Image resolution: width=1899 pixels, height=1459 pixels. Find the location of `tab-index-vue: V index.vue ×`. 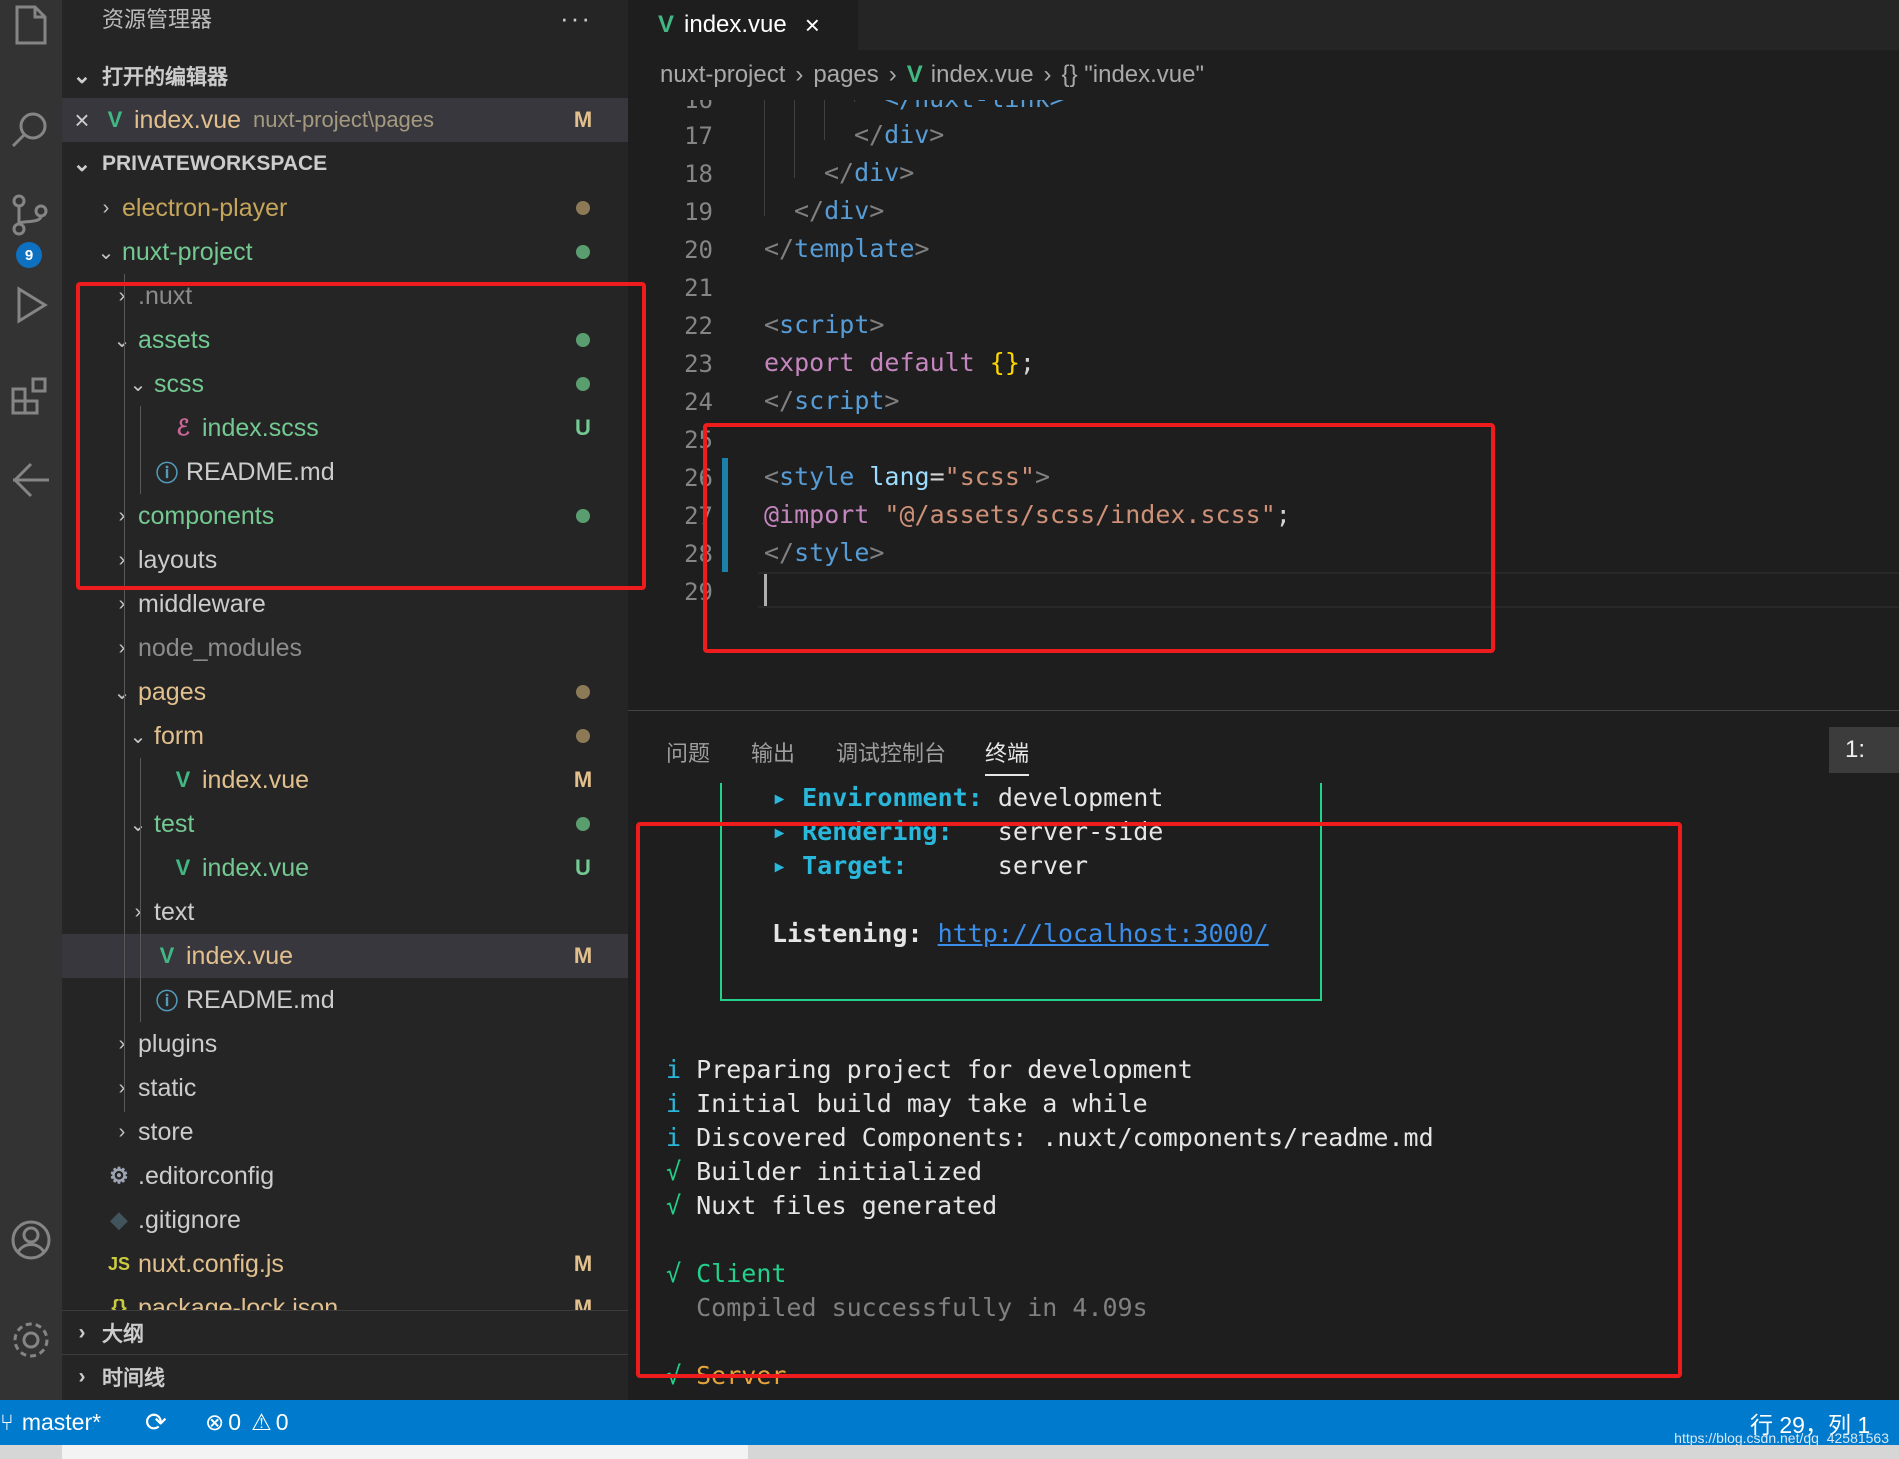

tab-index-vue: V index.vue × is located at coordinates (743, 25).